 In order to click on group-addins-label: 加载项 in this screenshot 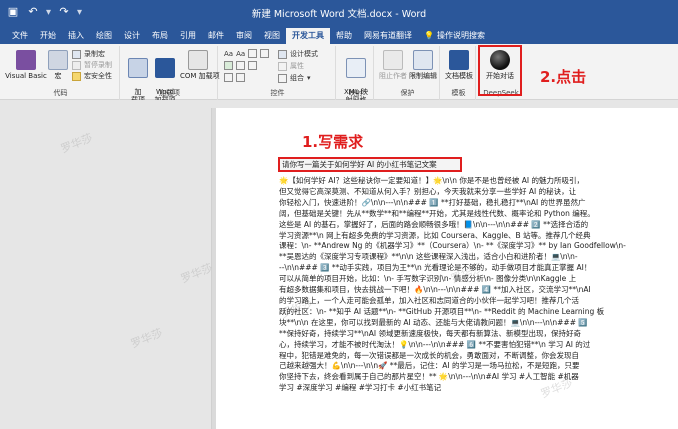, I will do `click(169, 93)`.